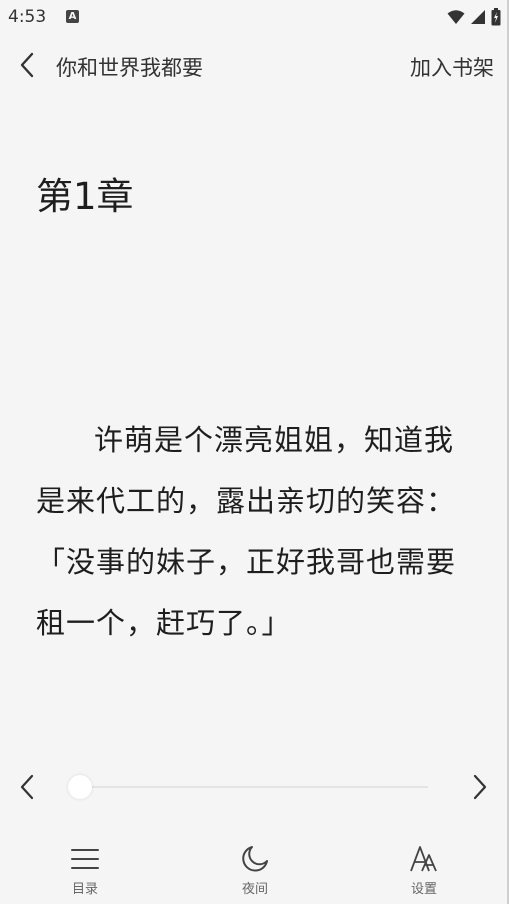 Image resolution: width=509 pixels, height=904 pixels. Describe the element at coordinates (27, 17) in the screenshot. I see `status-time: 4:53` at that location.